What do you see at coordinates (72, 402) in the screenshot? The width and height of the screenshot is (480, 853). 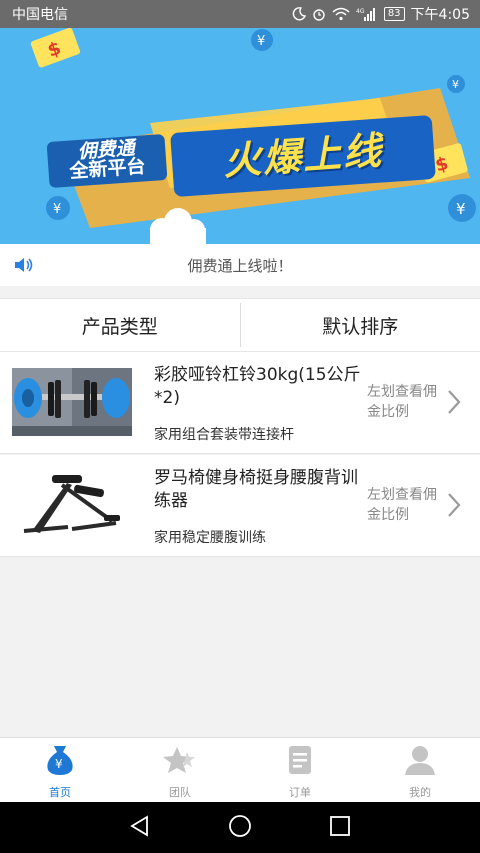 I see `dumbbell-image` at bounding box center [72, 402].